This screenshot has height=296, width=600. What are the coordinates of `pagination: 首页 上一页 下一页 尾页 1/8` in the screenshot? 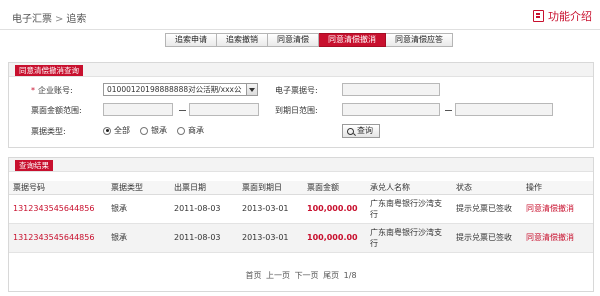 It's located at (301, 275).